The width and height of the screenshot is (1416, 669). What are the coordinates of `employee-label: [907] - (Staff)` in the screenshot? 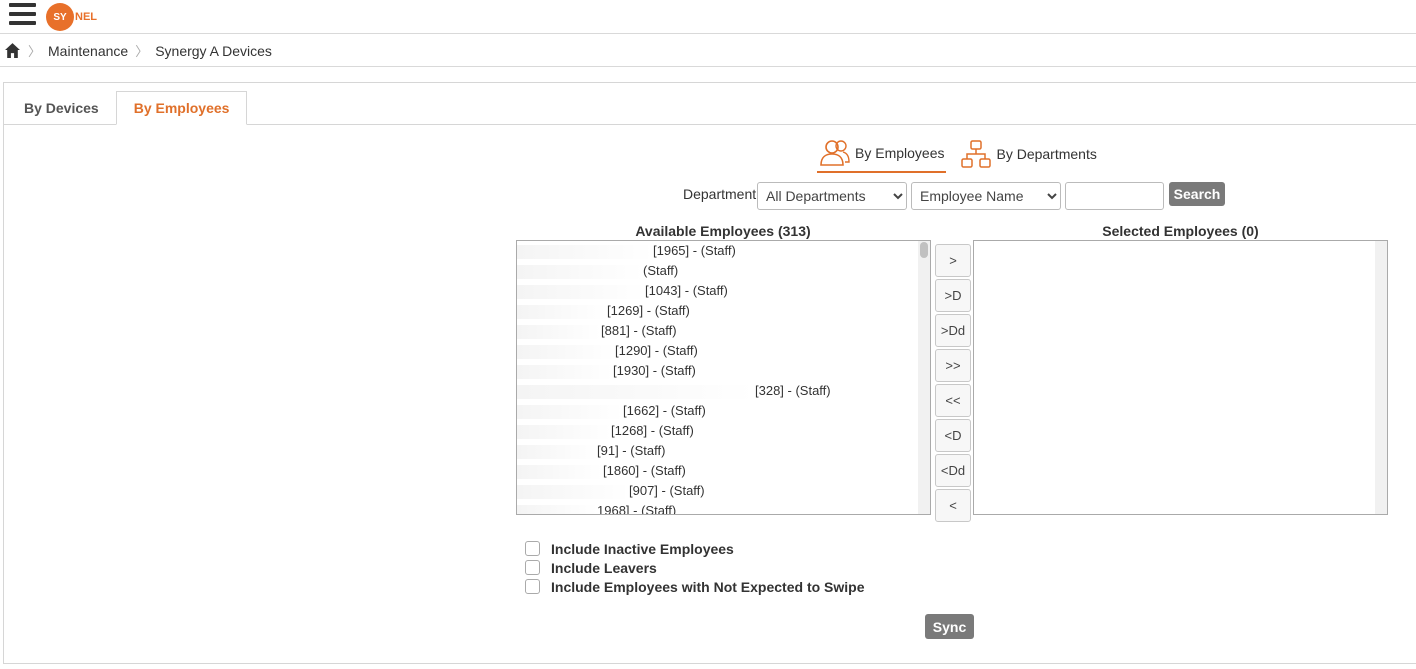 It's located at (667, 490).